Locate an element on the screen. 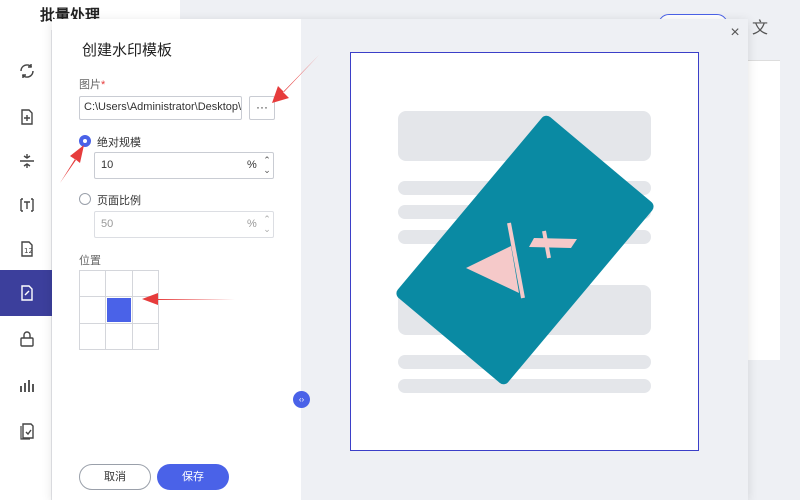 This screenshot has height=500, width=800. close-icon: × is located at coordinates (735, 33).